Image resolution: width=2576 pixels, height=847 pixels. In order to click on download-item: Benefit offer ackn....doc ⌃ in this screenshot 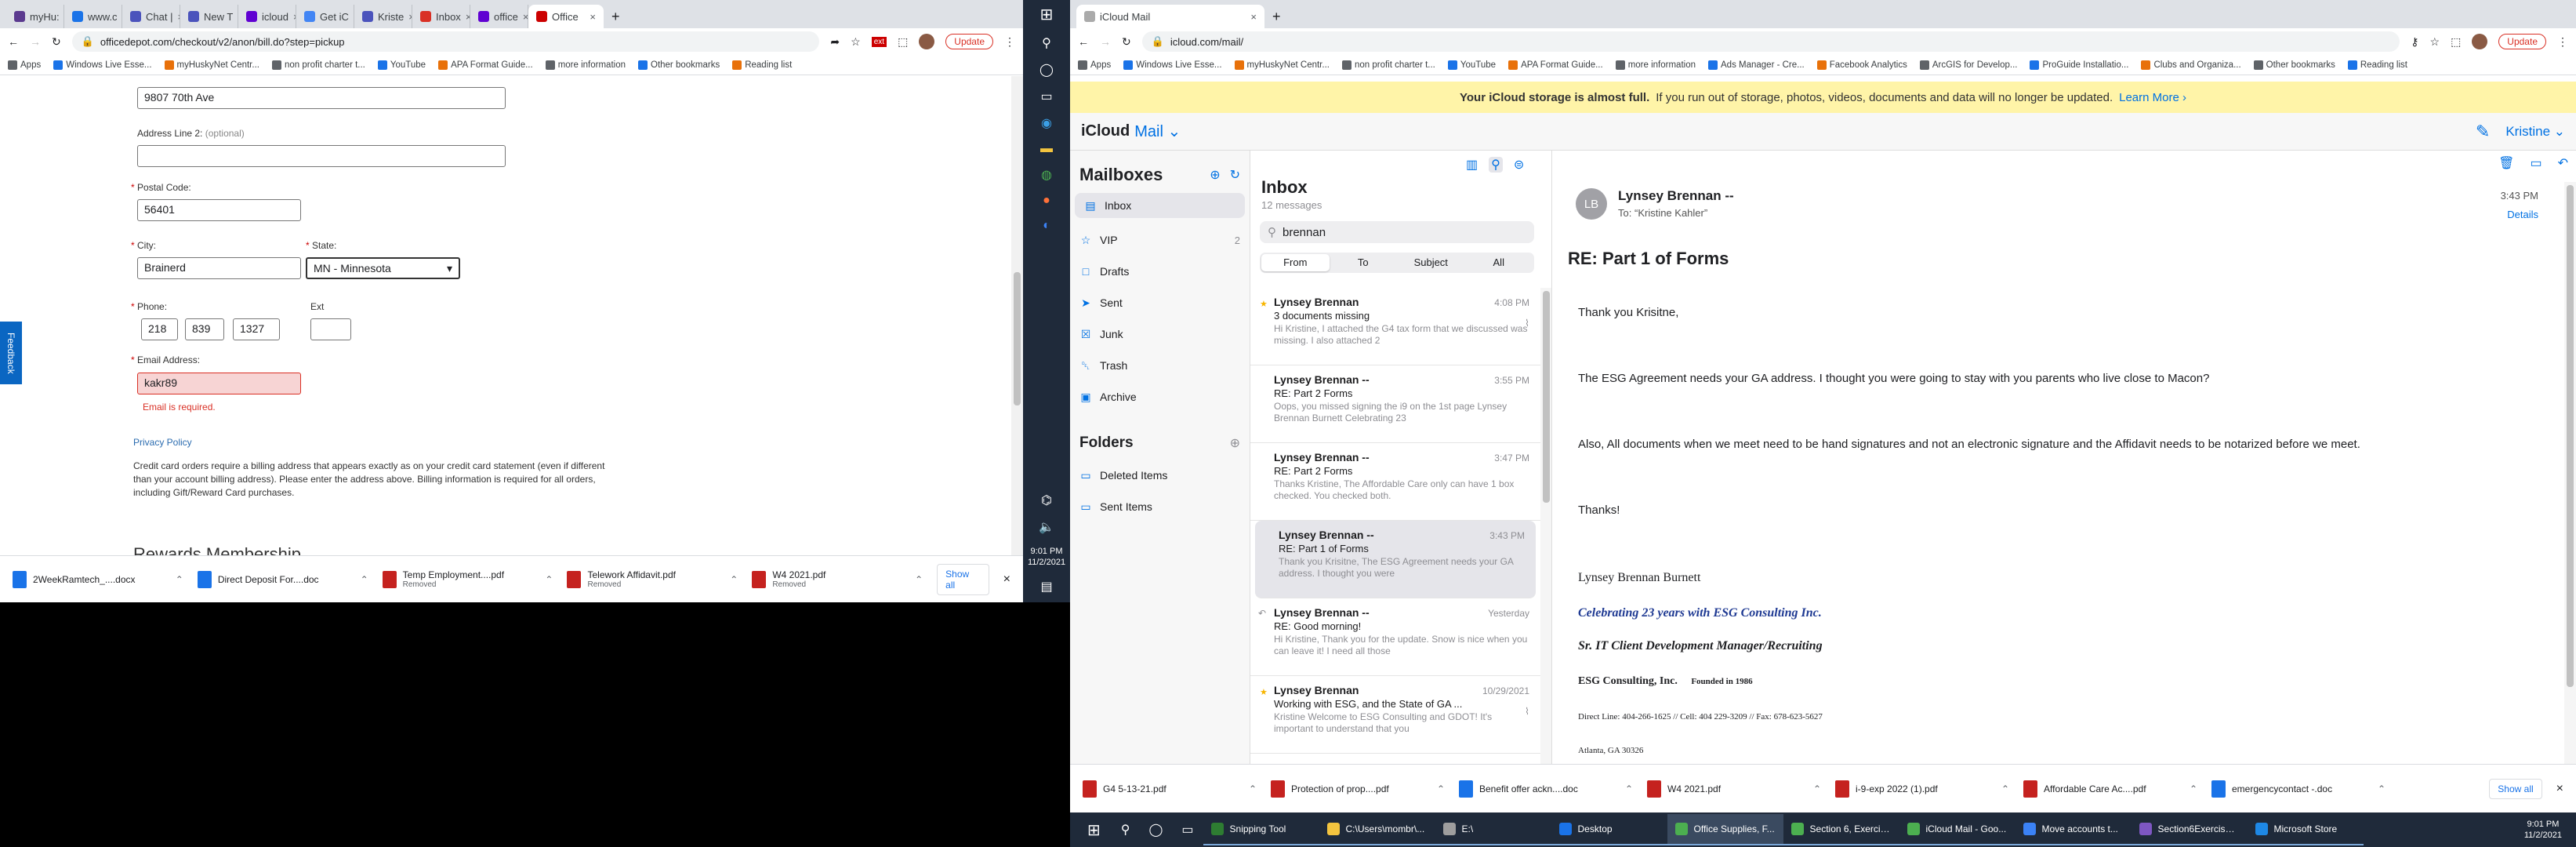, I will do `click(1546, 789)`.